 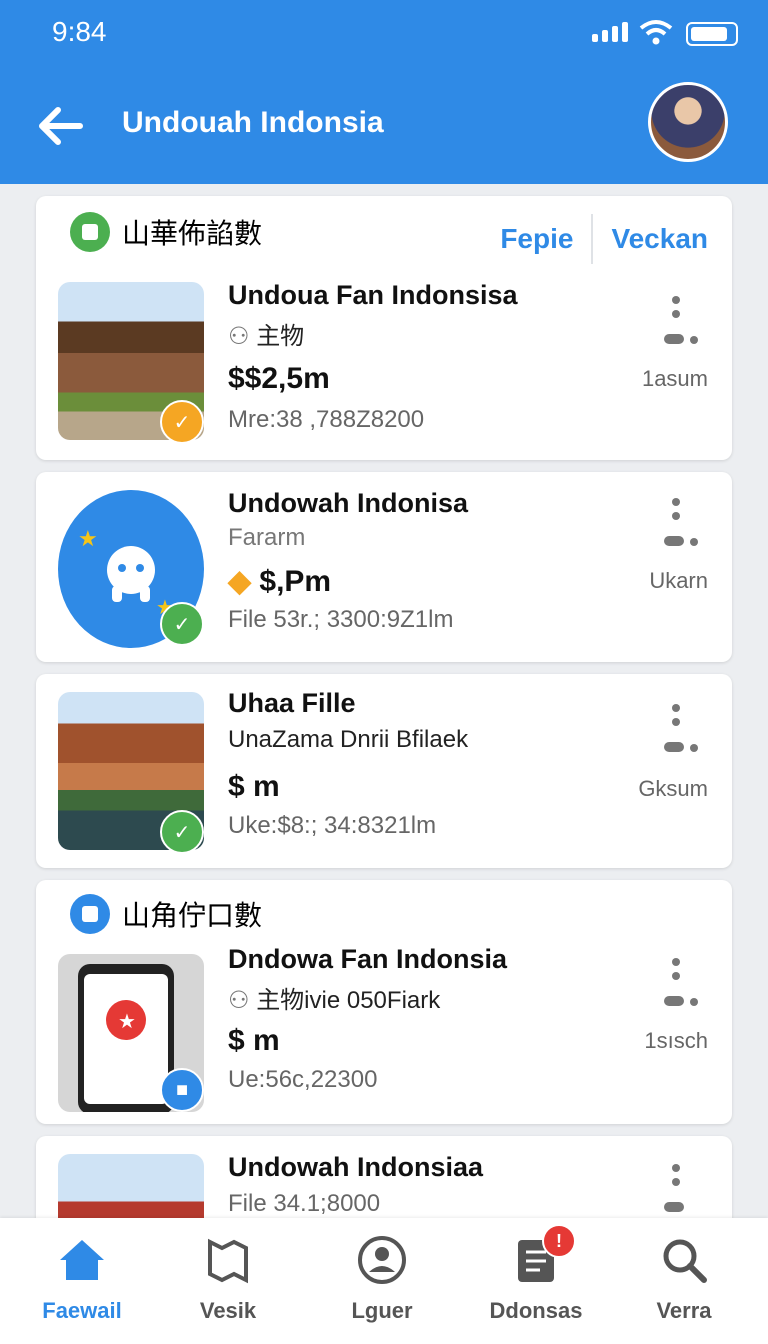 What do you see at coordinates (610, 32) in the screenshot?
I see `signal-icon` at bounding box center [610, 32].